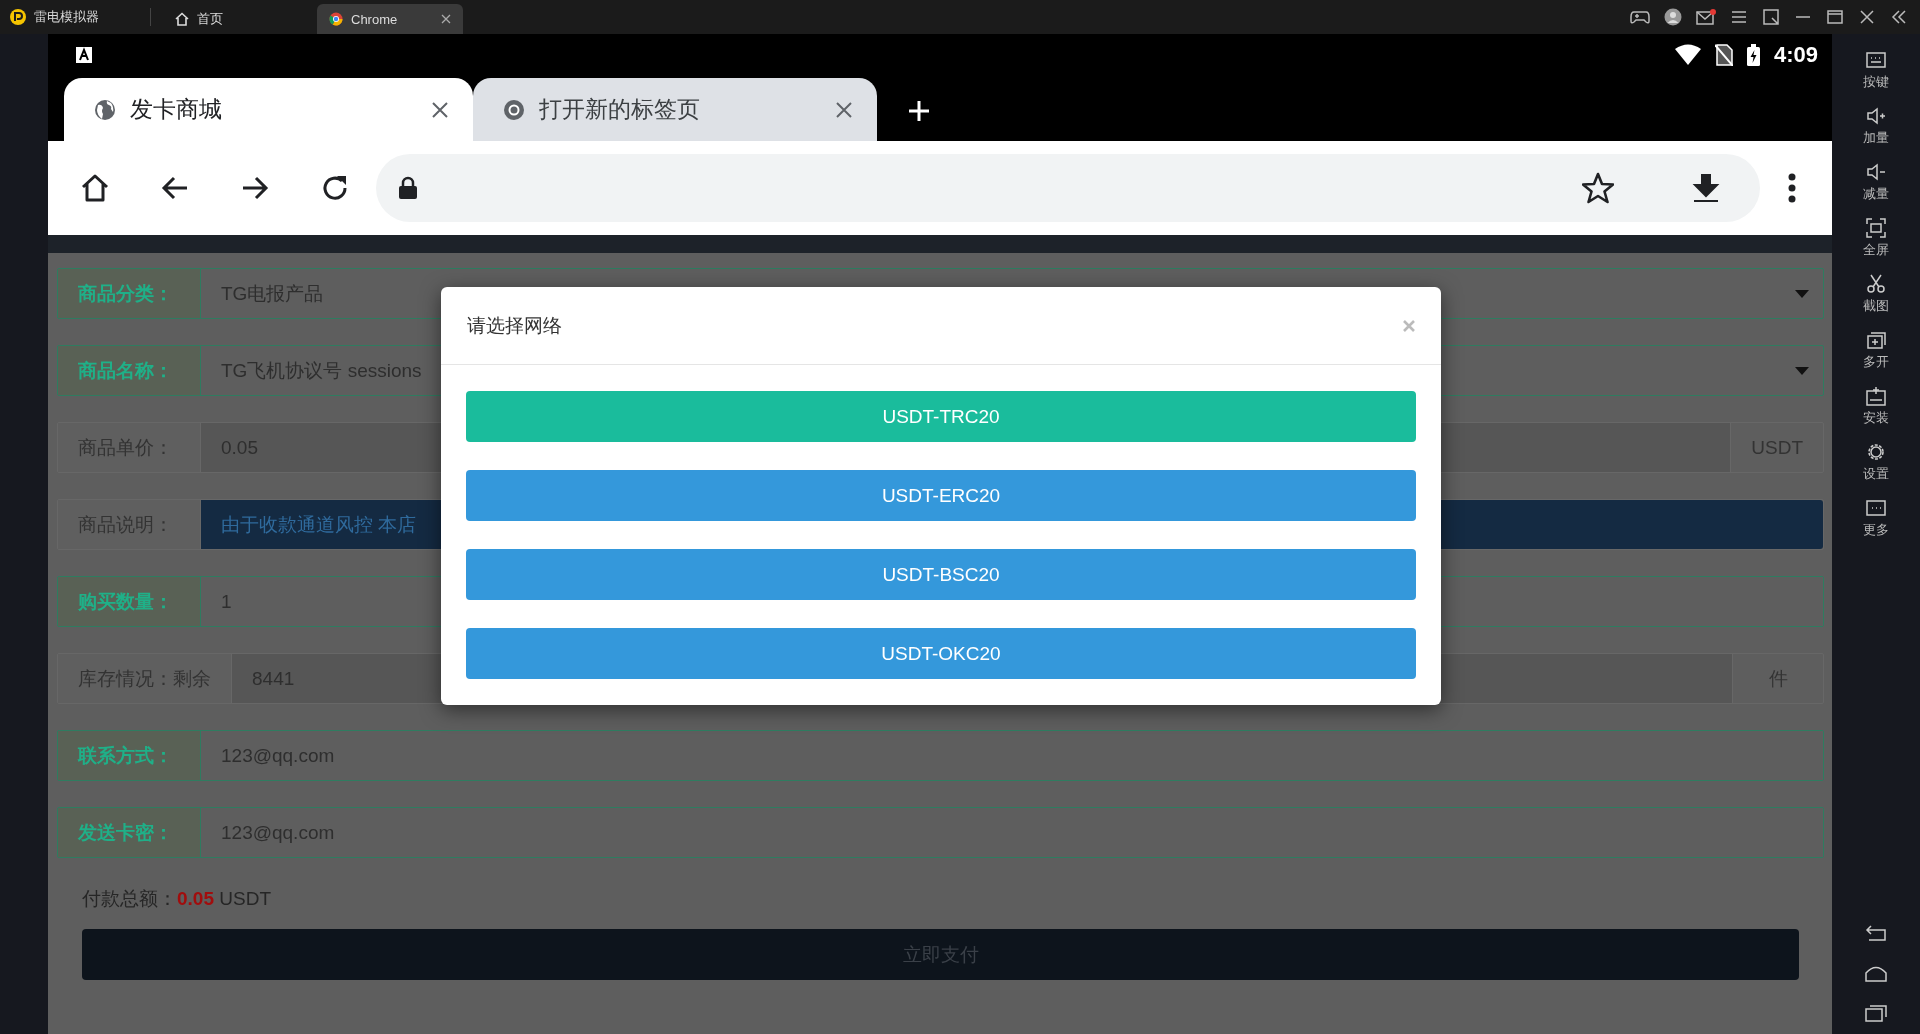 The image size is (1920, 1034). I want to click on clock-time: 4:09, so click(1795, 55).